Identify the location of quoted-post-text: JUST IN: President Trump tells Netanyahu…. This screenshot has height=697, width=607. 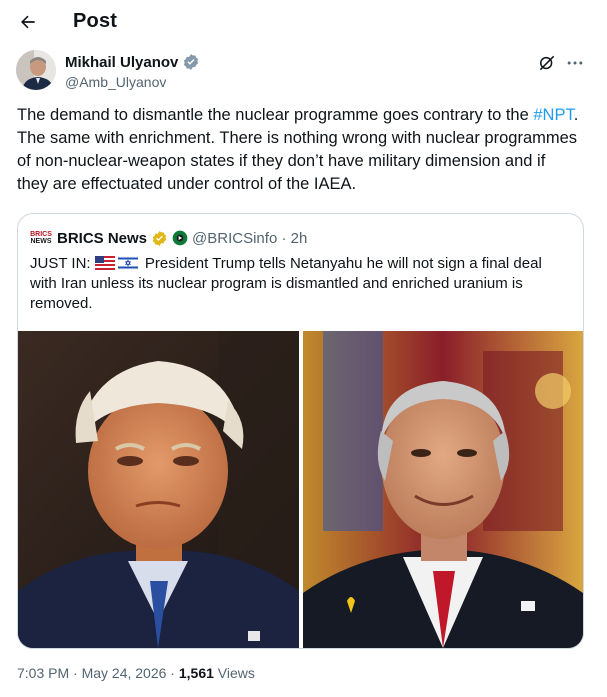
(300, 284).